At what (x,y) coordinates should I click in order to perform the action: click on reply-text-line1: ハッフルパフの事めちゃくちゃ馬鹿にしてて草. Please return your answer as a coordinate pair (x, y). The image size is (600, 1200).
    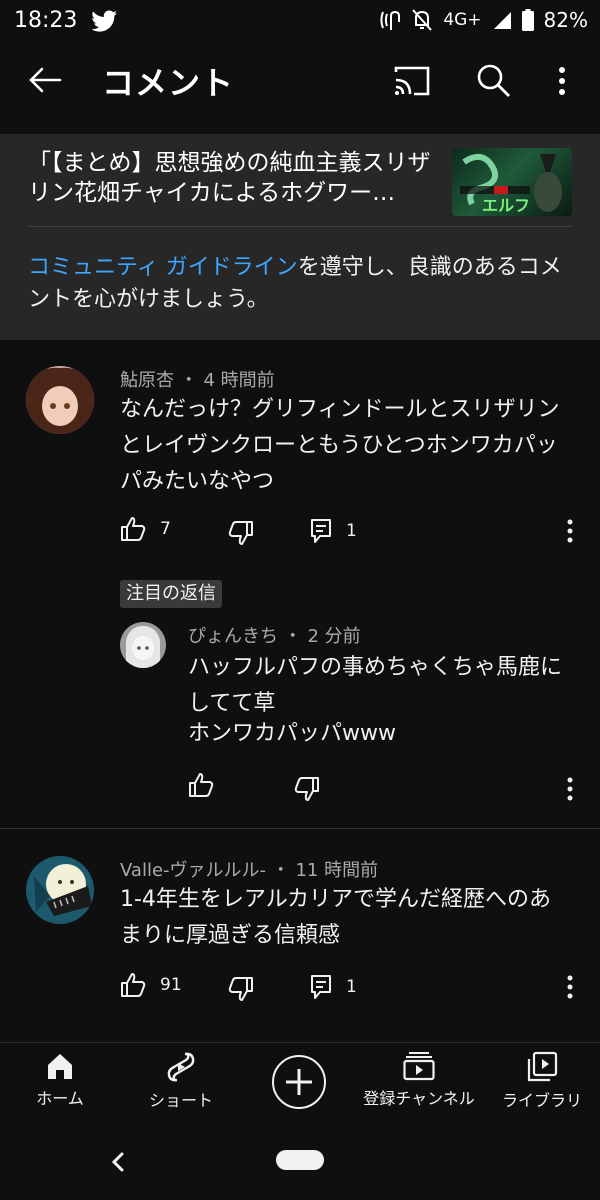
    Looking at the image, I should click on (375, 685).